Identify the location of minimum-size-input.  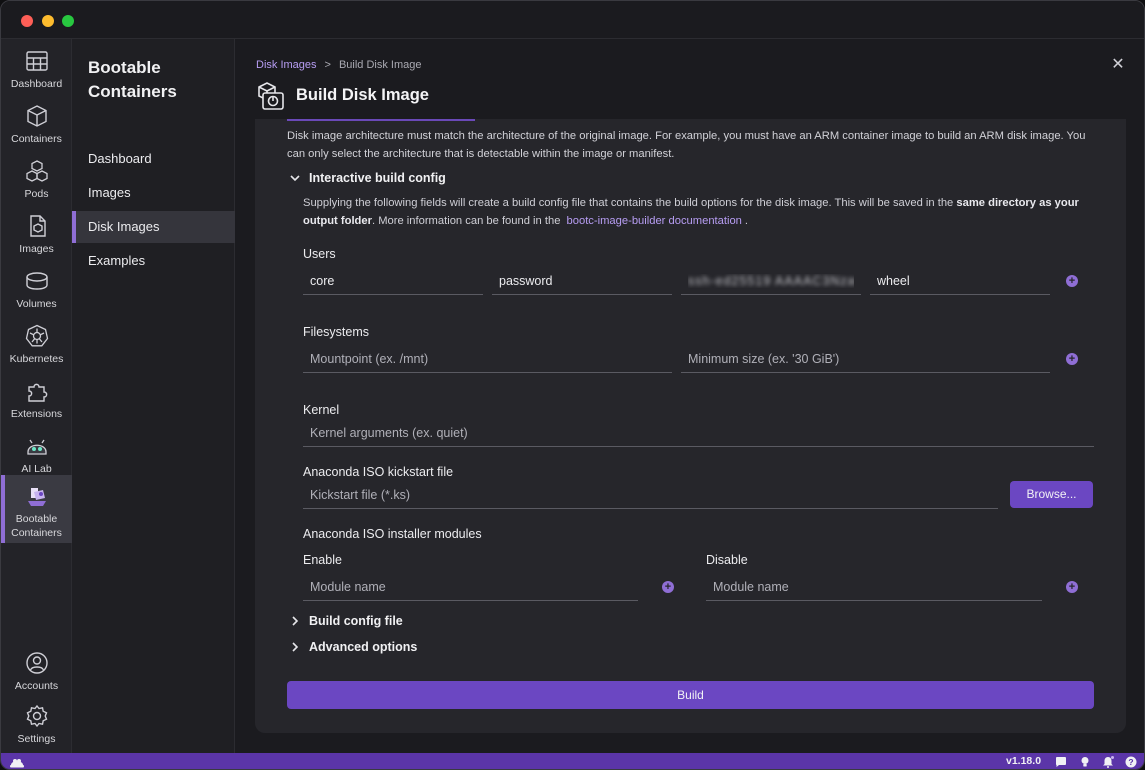
(865, 359).